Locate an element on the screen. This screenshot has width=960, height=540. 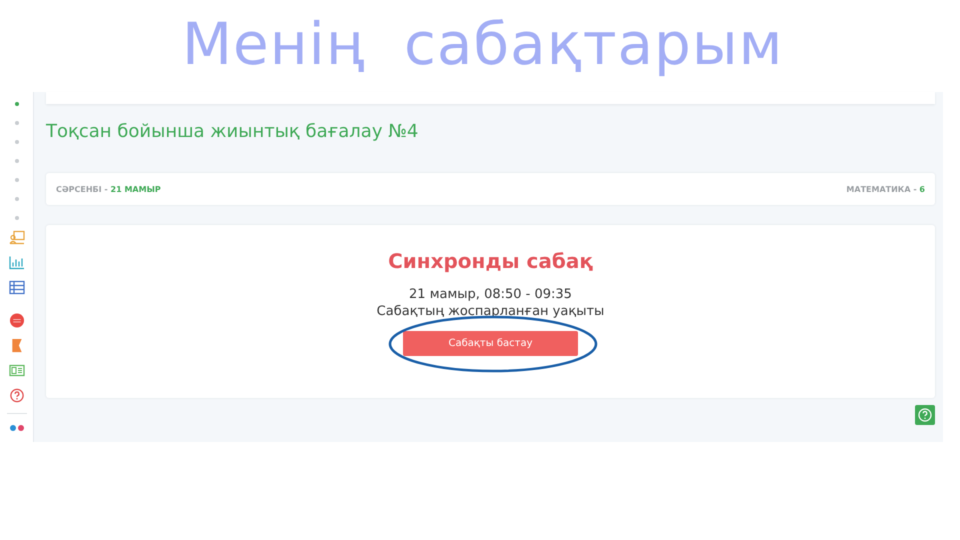
color-dots-icon is located at coordinates (16, 428).